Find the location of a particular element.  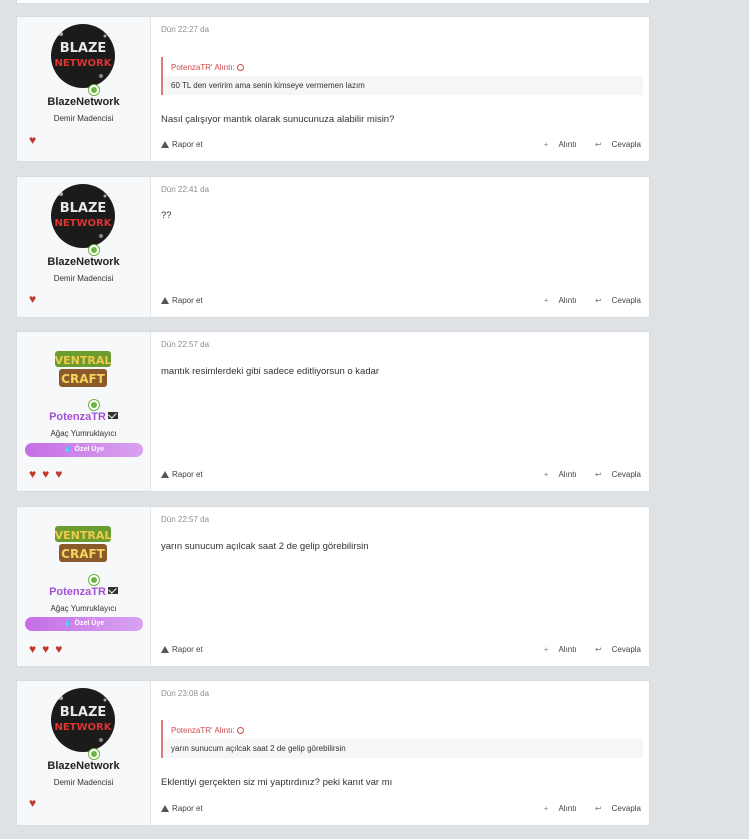

previous-post-edge is located at coordinates (333, 2).